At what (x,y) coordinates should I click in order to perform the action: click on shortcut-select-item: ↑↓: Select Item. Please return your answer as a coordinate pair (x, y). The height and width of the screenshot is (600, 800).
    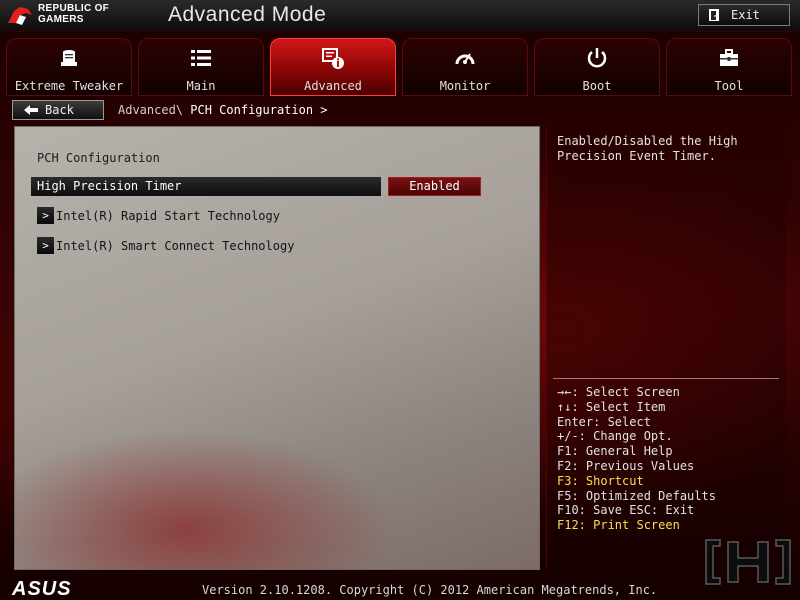
    Looking at the image, I should click on (611, 406).